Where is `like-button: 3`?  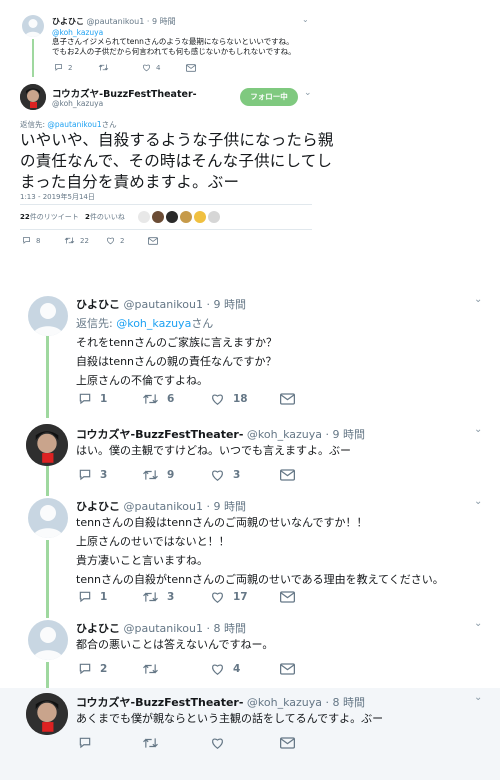
like-button: 3 is located at coordinates (245, 475).